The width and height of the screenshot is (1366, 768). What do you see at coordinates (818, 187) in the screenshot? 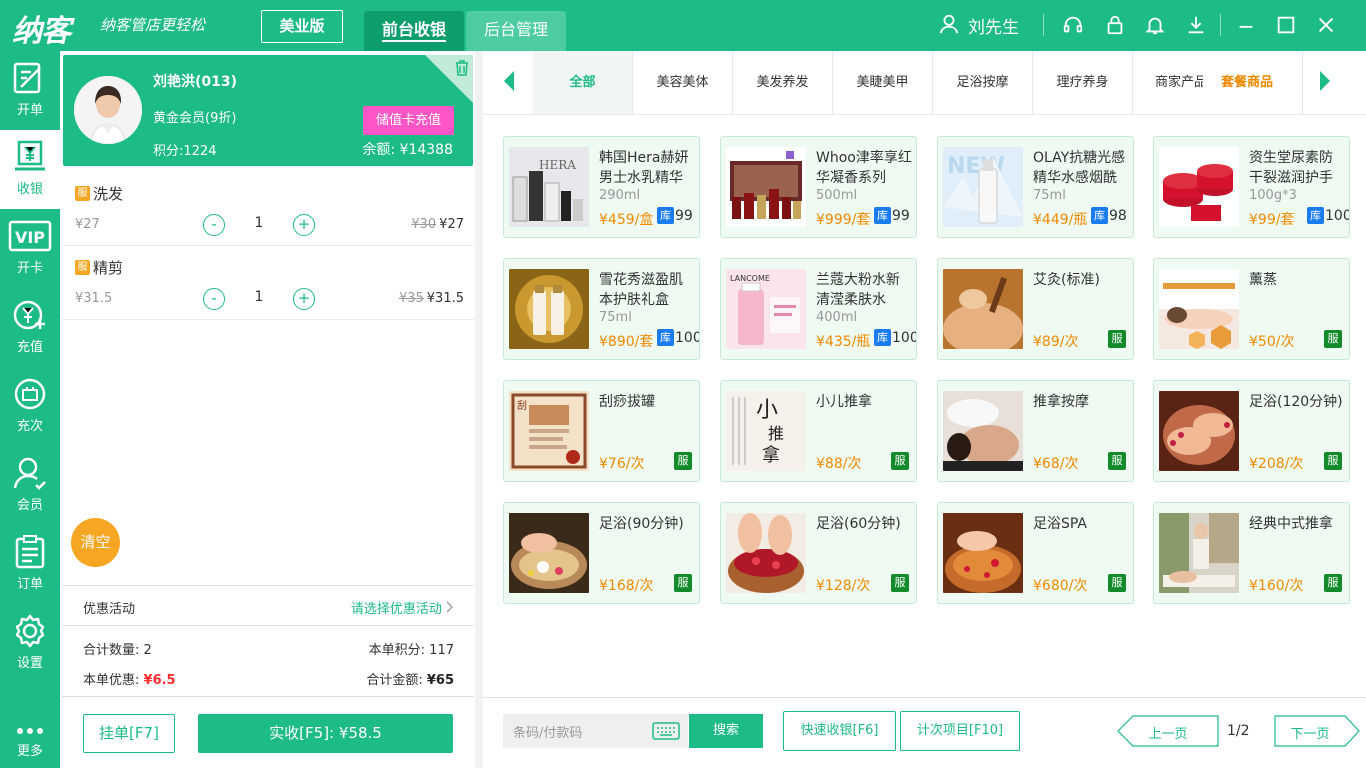
I see `product-card: Whoo津率享红华凝香系列 500ml ¥999/套 库 99` at bounding box center [818, 187].